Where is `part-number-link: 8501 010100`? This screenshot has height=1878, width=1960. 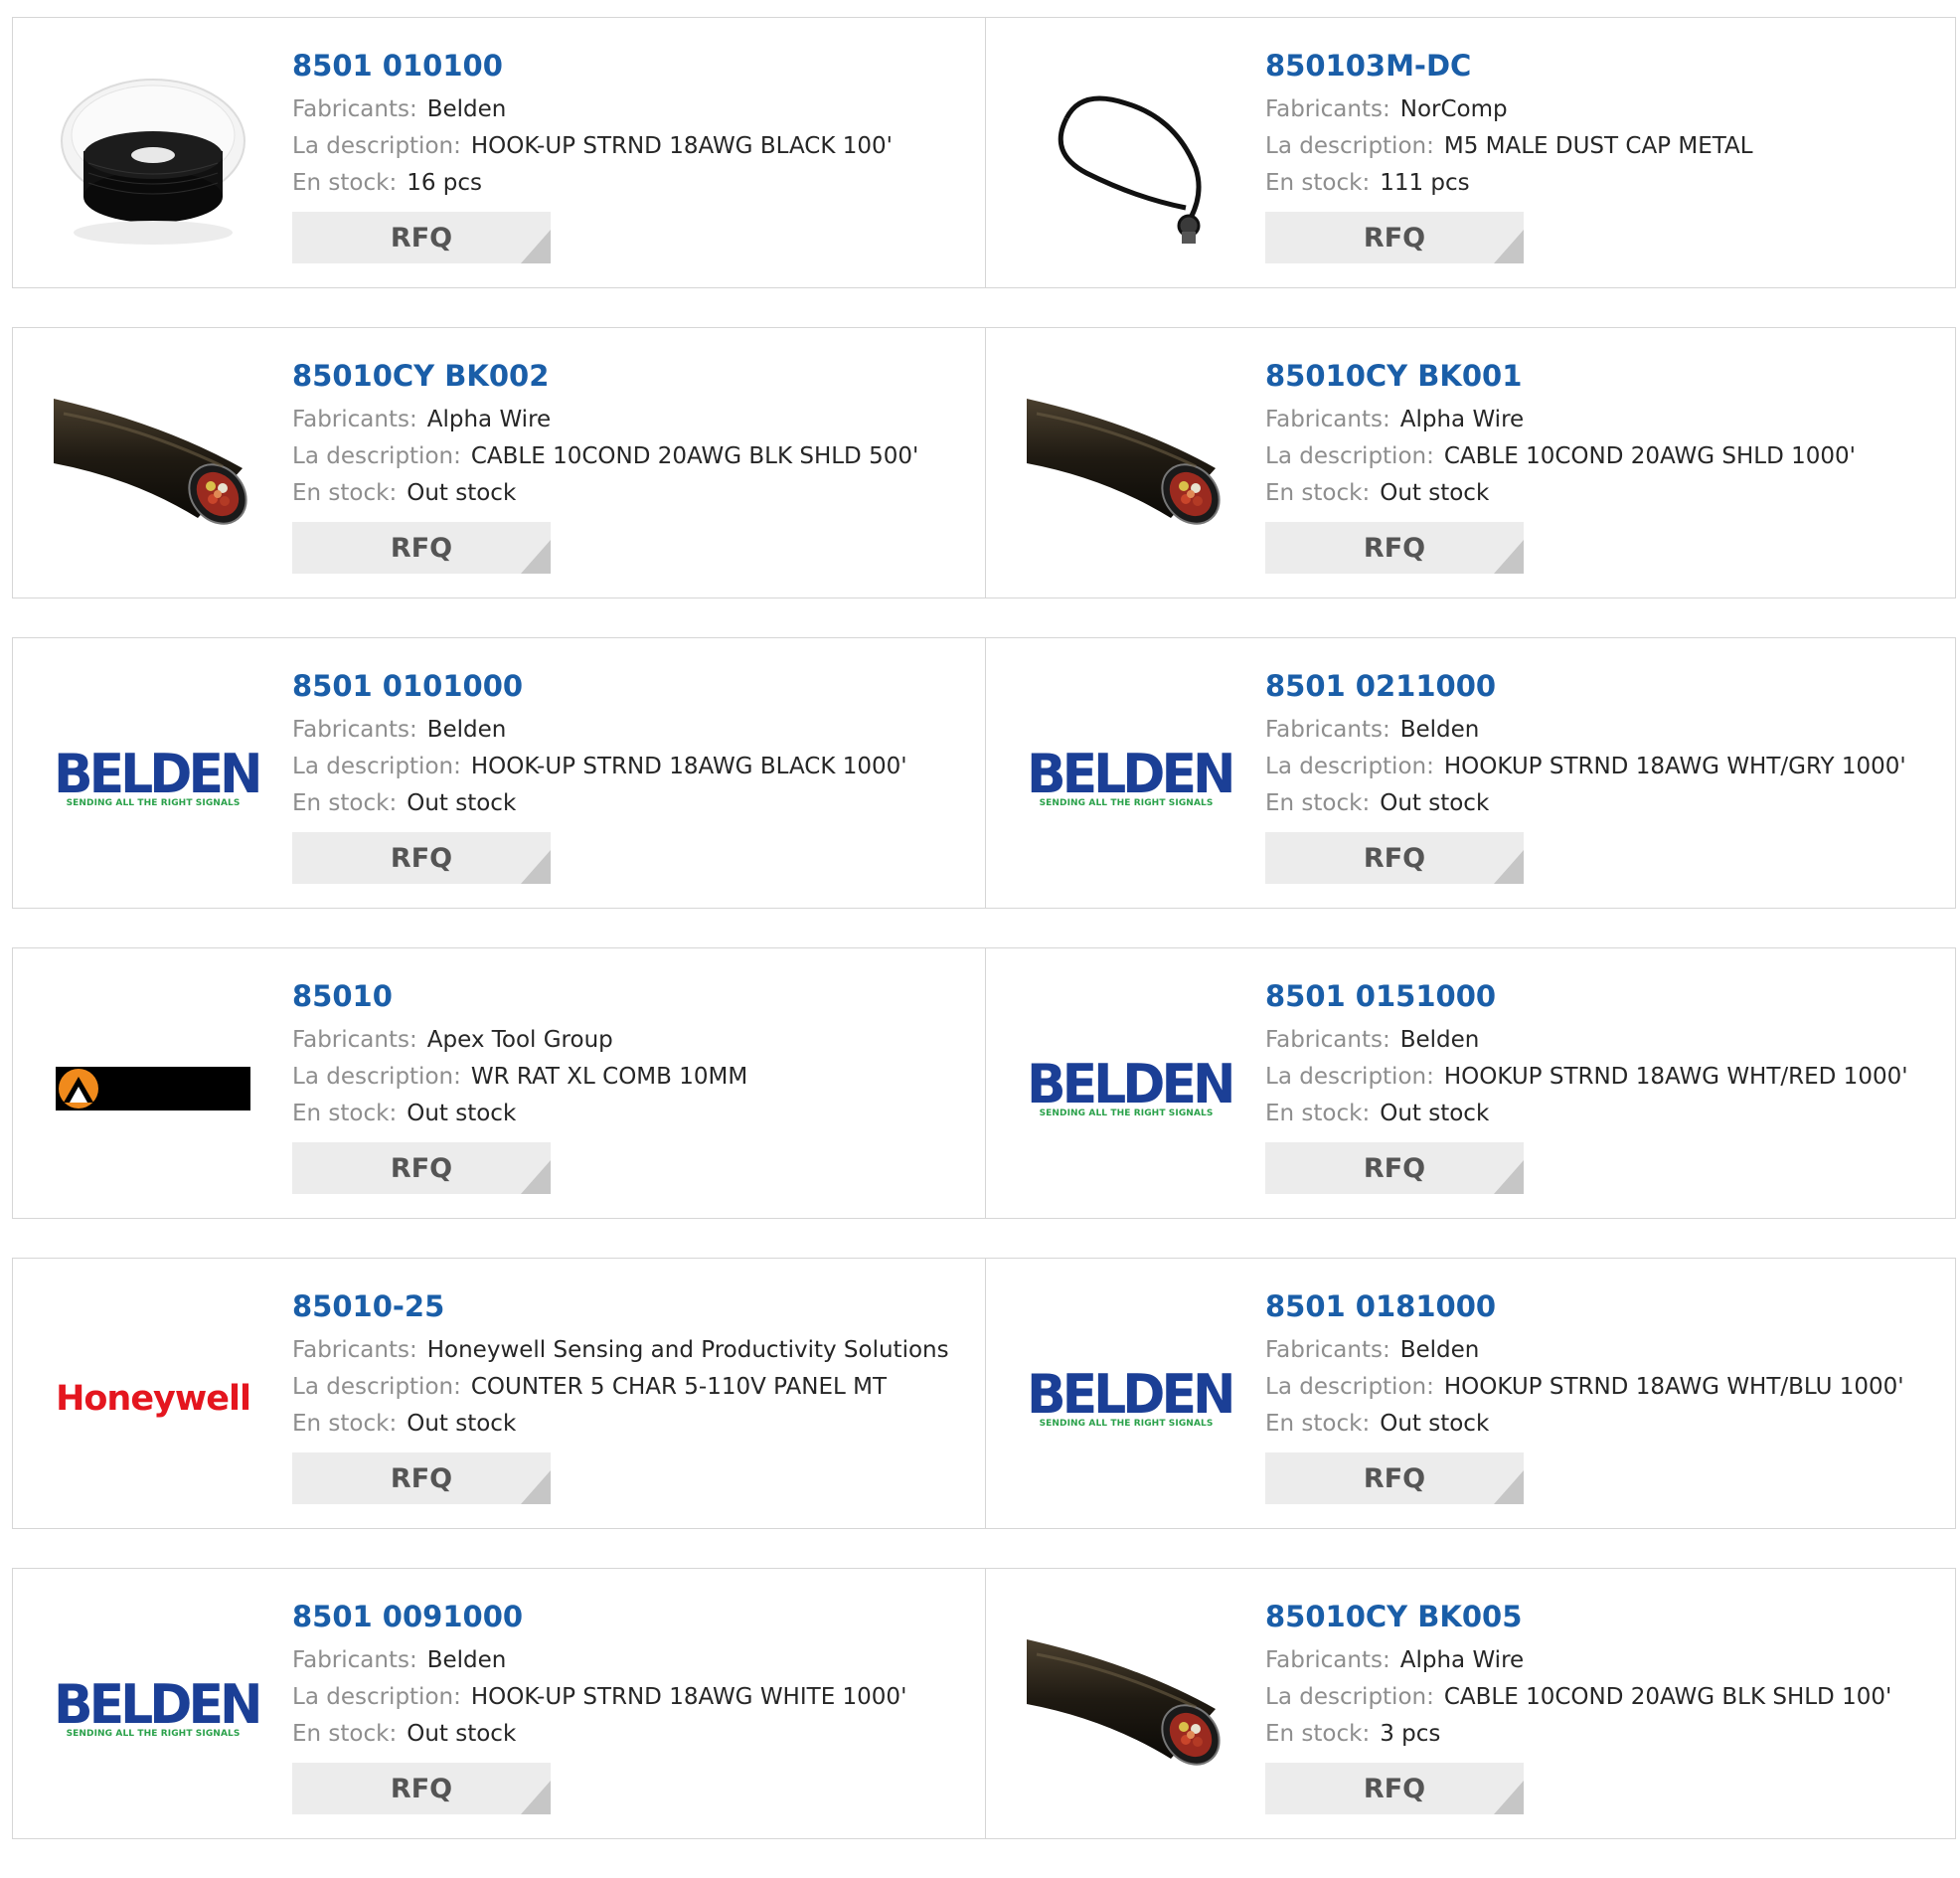 part-number-link: 8501 010100 is located at coordinates (634, 66).